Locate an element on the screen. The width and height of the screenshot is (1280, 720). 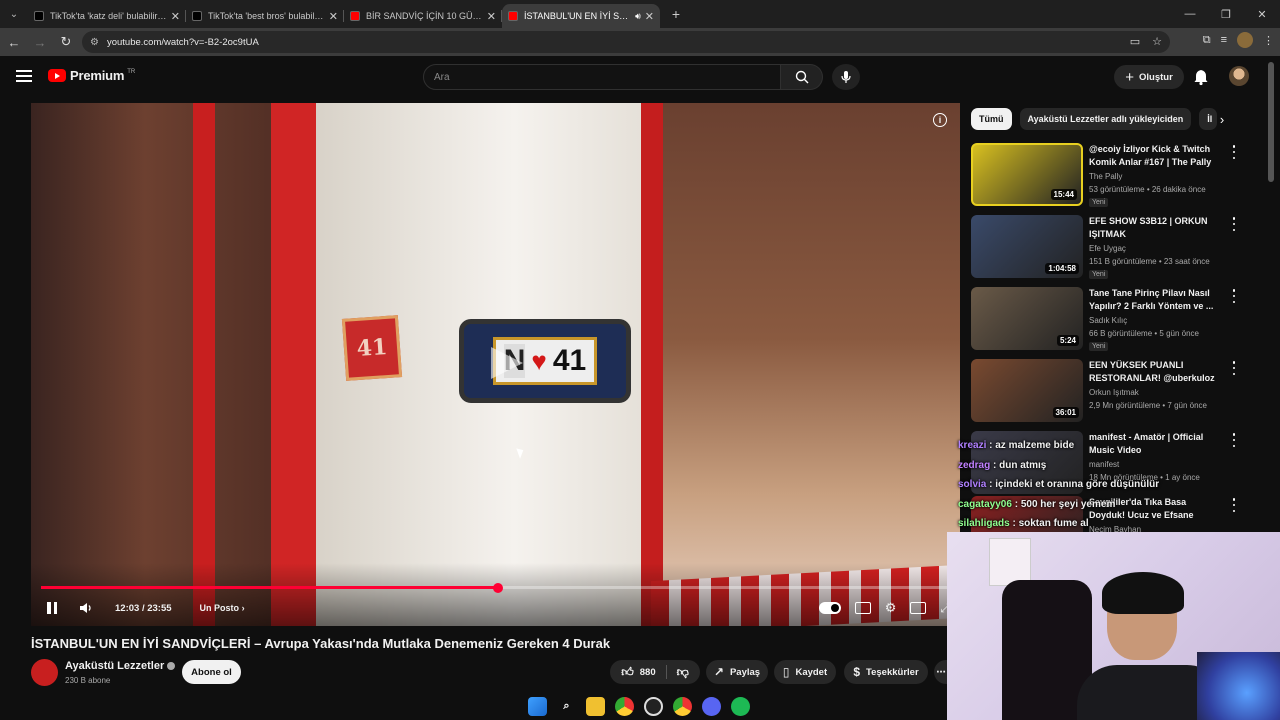
minimize-icon: — is located at coordinates (1190, 14).